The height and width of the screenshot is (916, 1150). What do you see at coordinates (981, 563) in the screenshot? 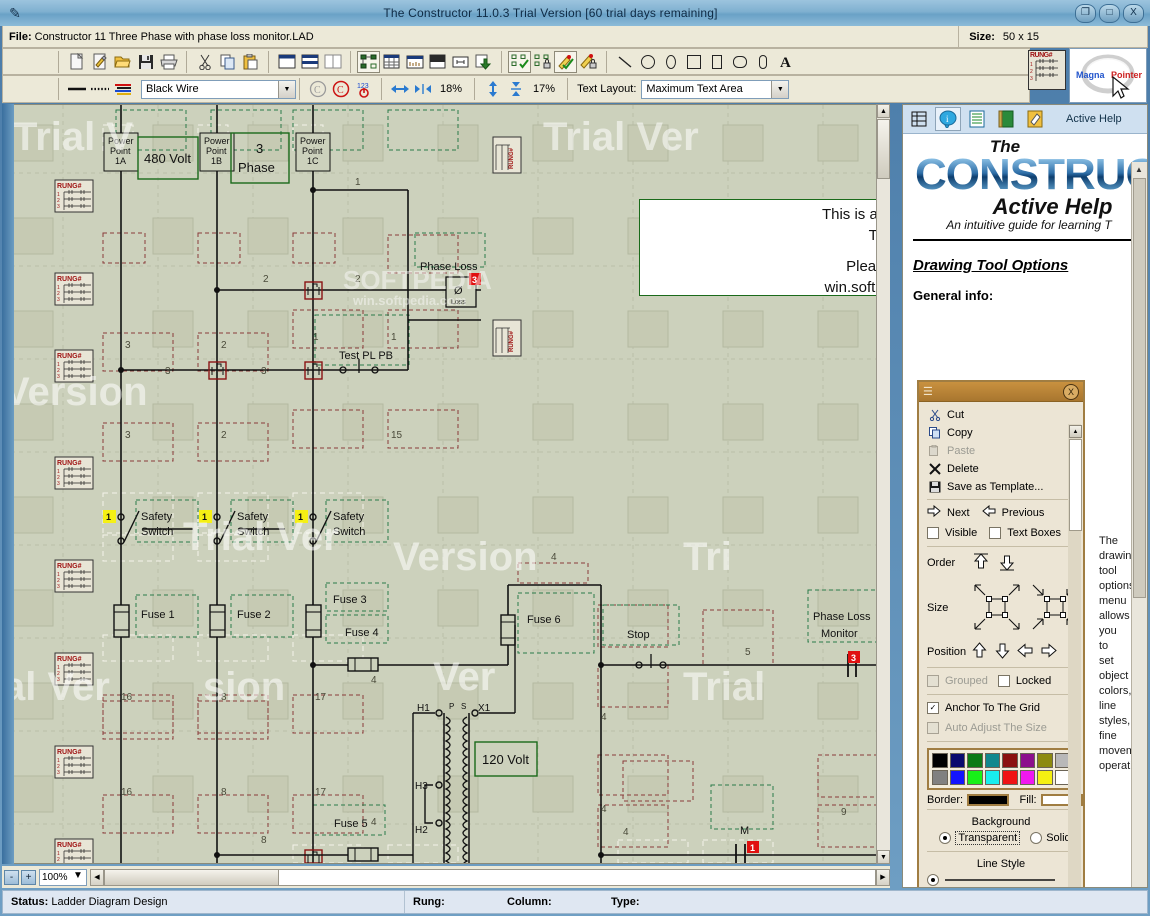
I see `bring-to-front-icon` at bounding box center [981, 563].